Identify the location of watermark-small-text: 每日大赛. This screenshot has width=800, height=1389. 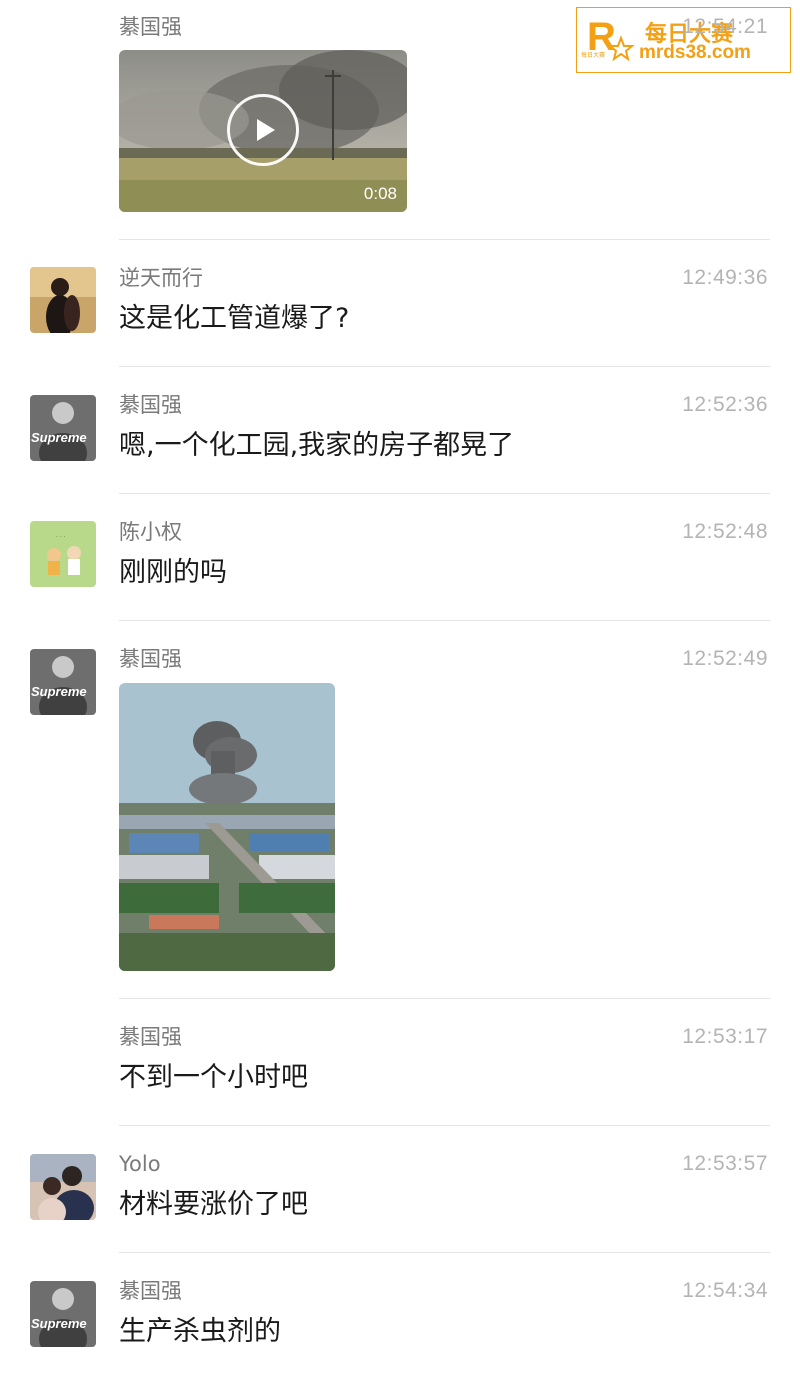
(593, 55).